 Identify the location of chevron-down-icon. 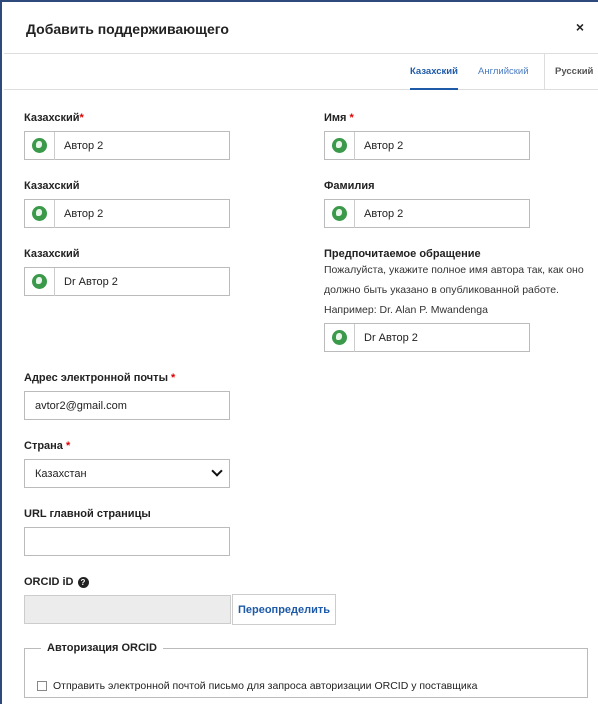
(217, 471).